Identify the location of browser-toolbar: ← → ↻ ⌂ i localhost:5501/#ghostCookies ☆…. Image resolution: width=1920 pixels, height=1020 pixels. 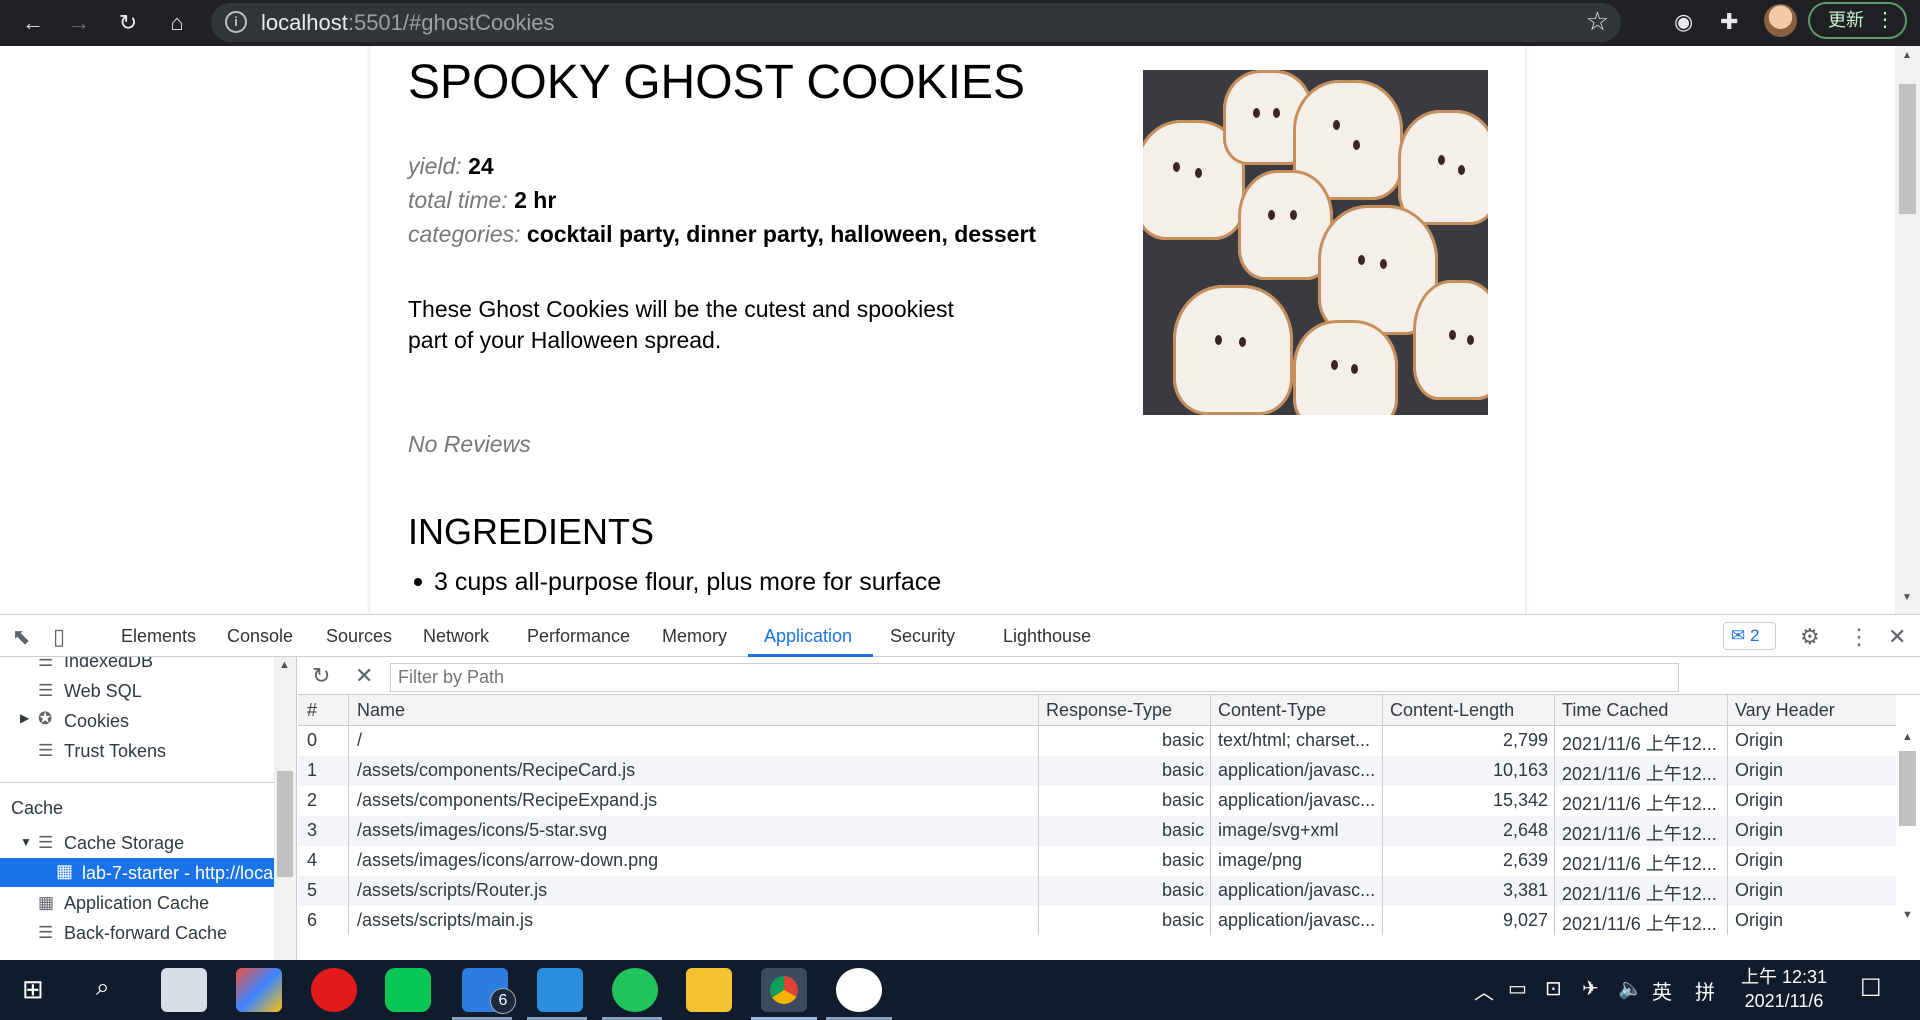
(960, 23).